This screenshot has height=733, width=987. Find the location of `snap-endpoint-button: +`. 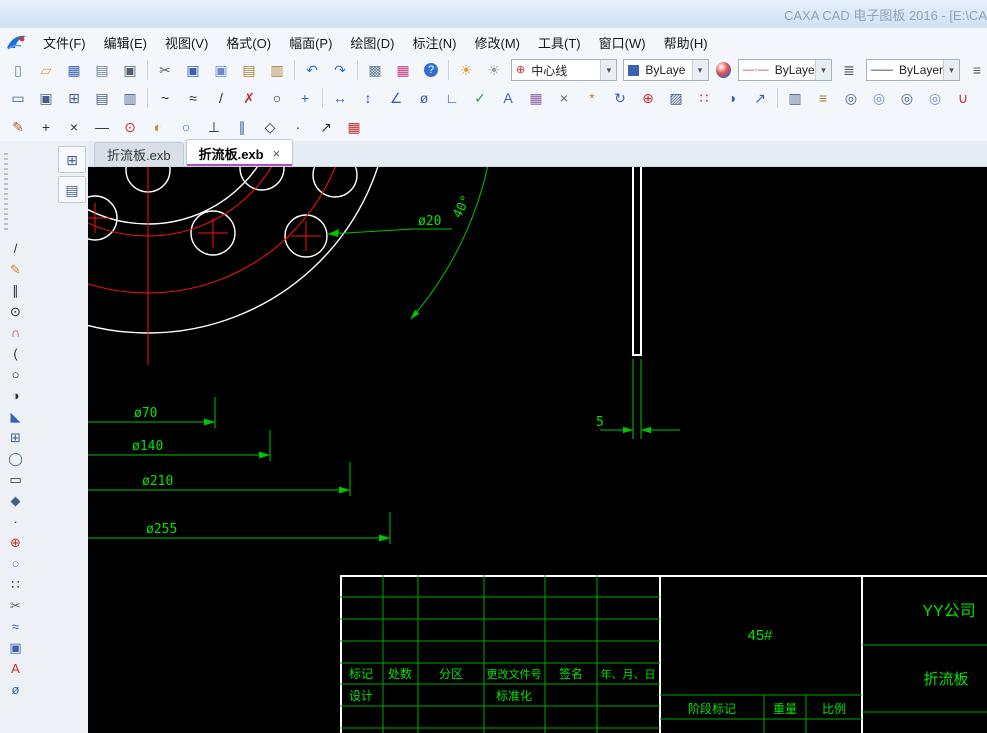

snap-endpoint-button: + is located at coordinates (46, 127).